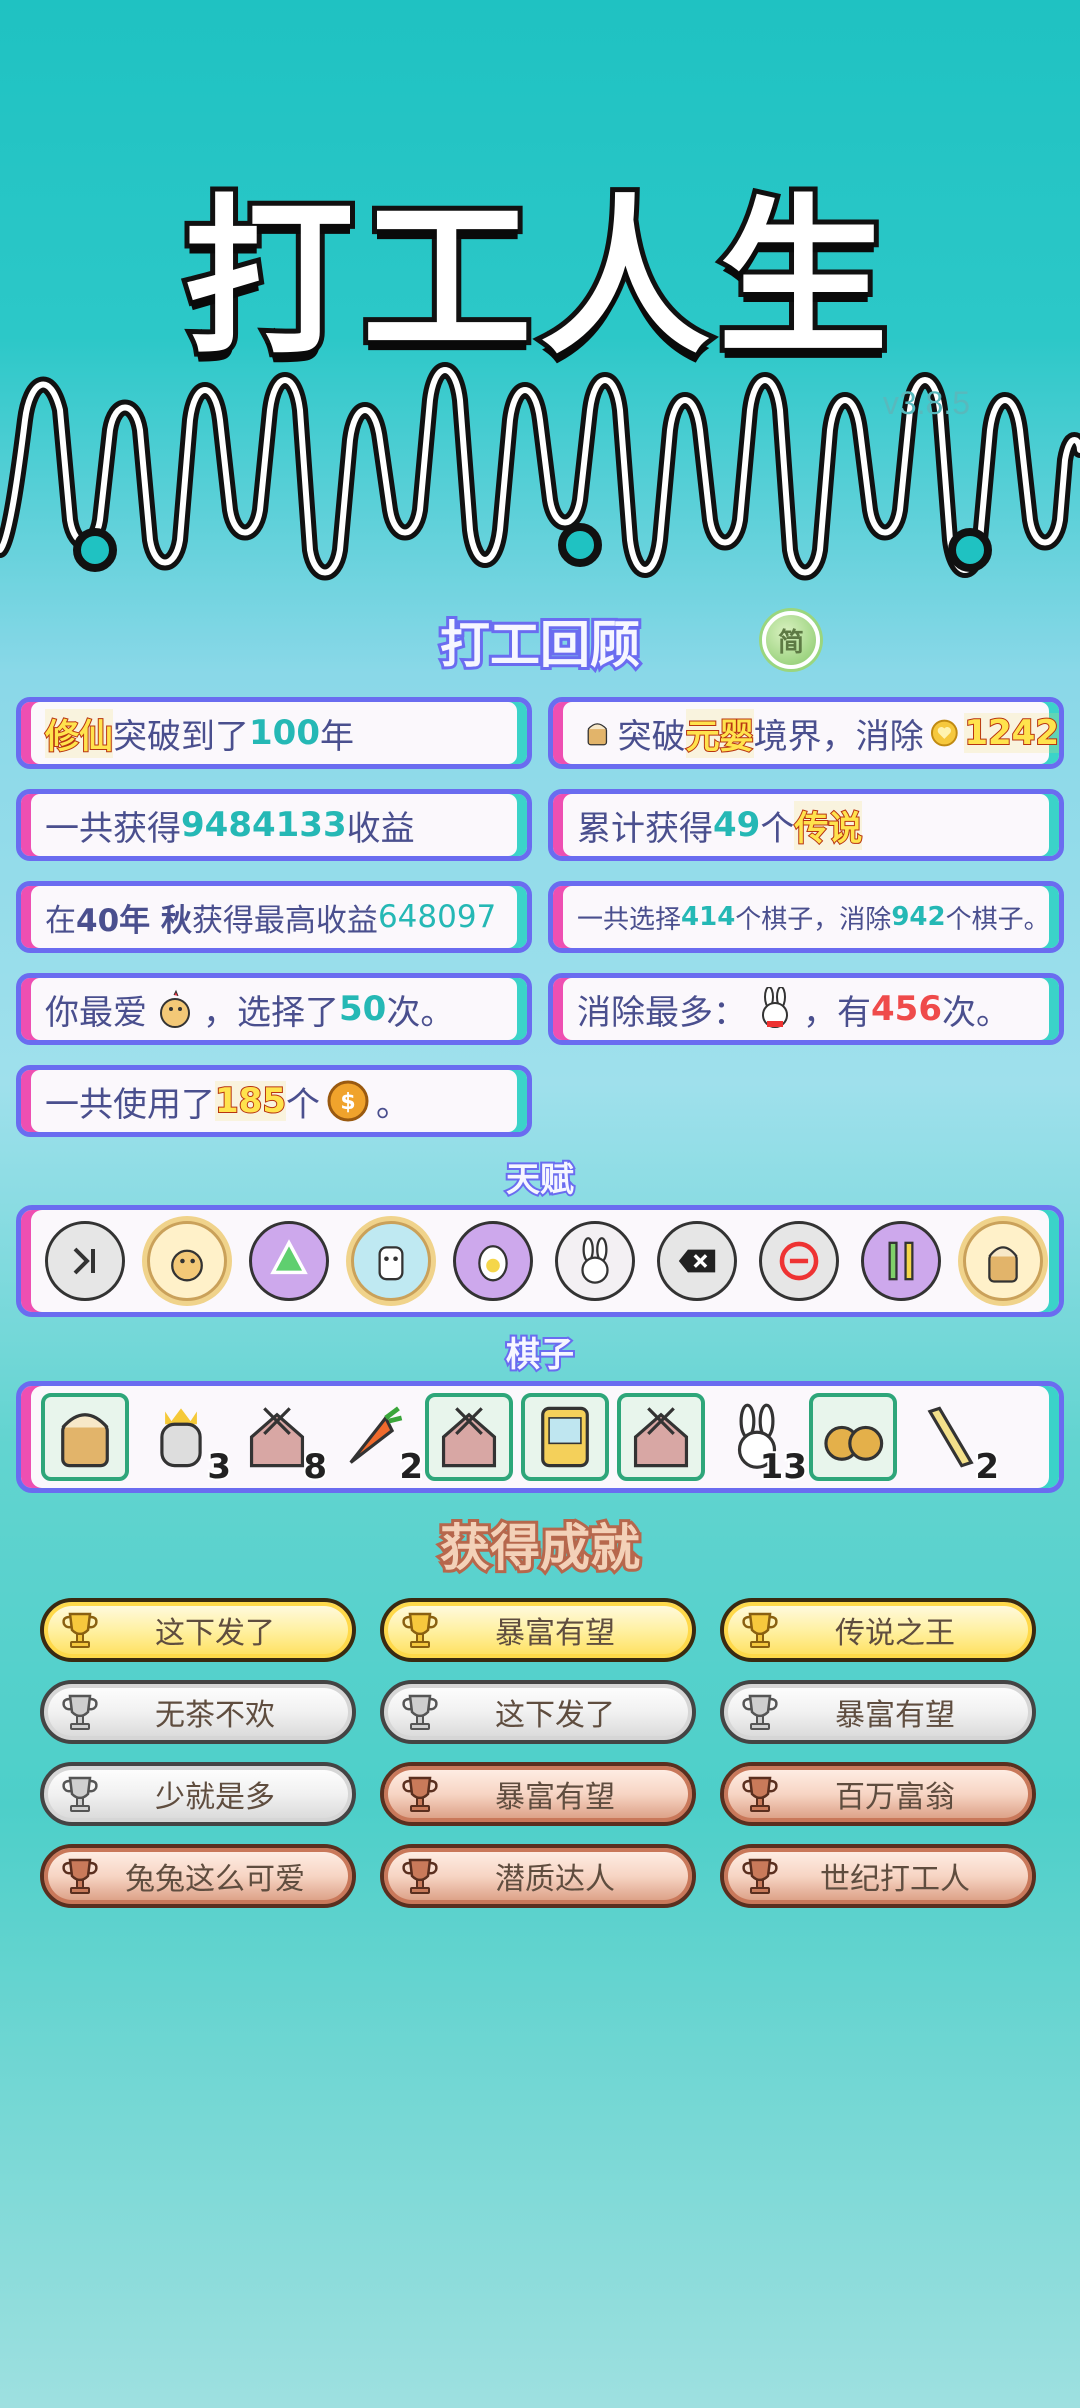 This screenshot has height=2408, width=1080. I want to click on recycle-icon, so click(289, 1261).